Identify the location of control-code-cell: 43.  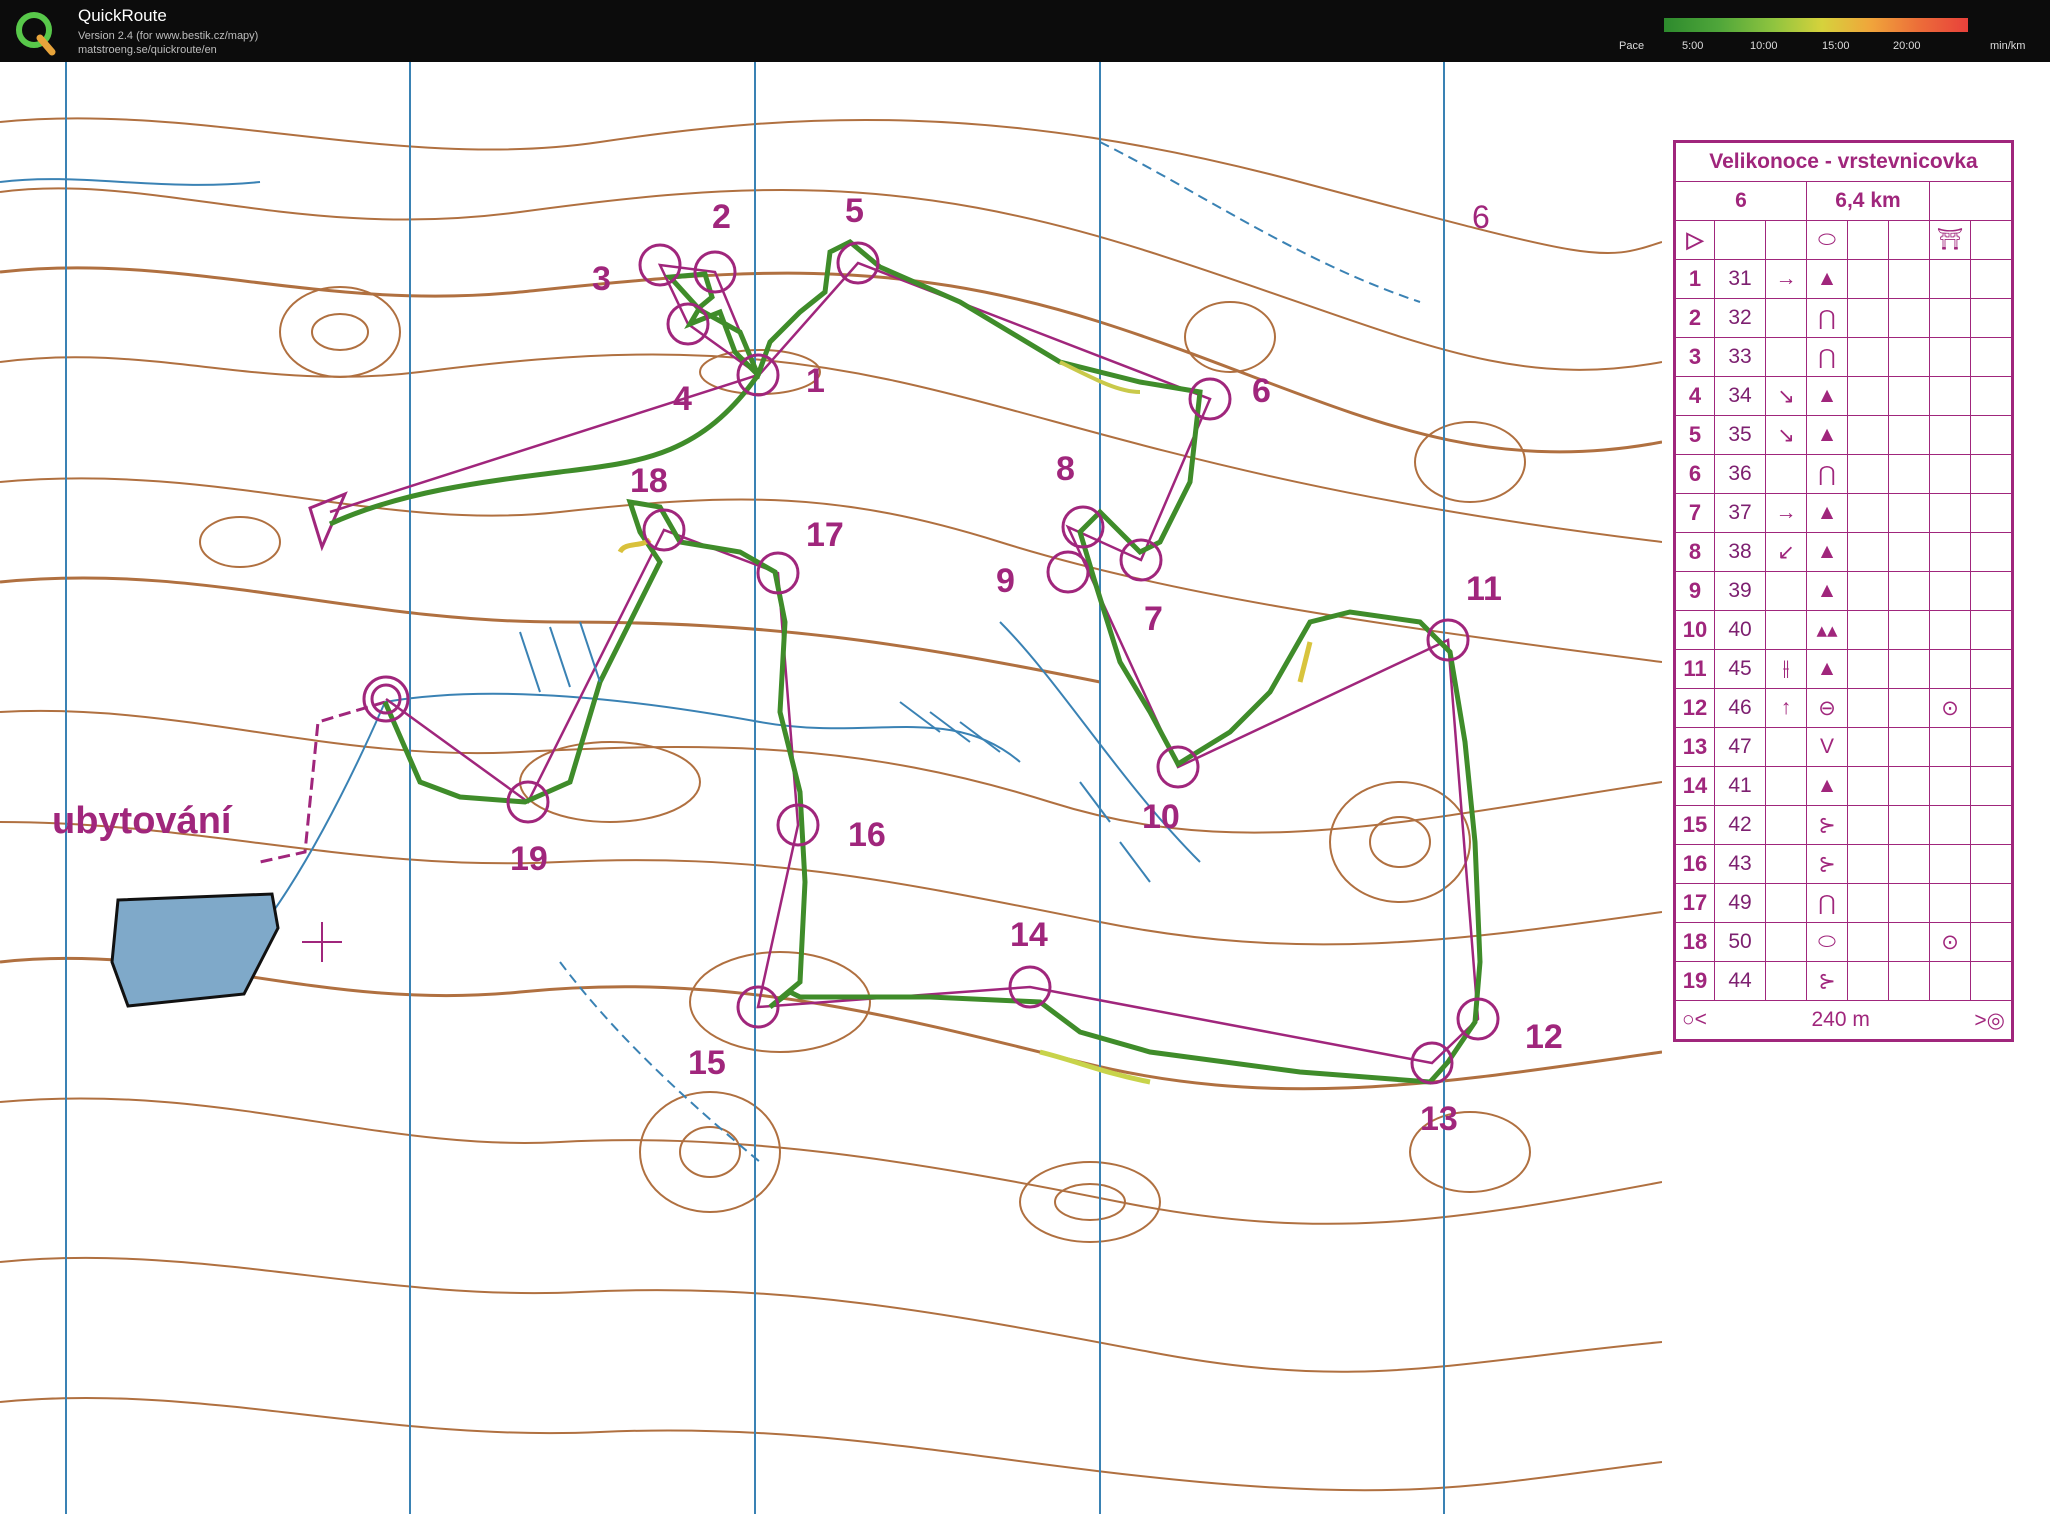
(1740, 864).